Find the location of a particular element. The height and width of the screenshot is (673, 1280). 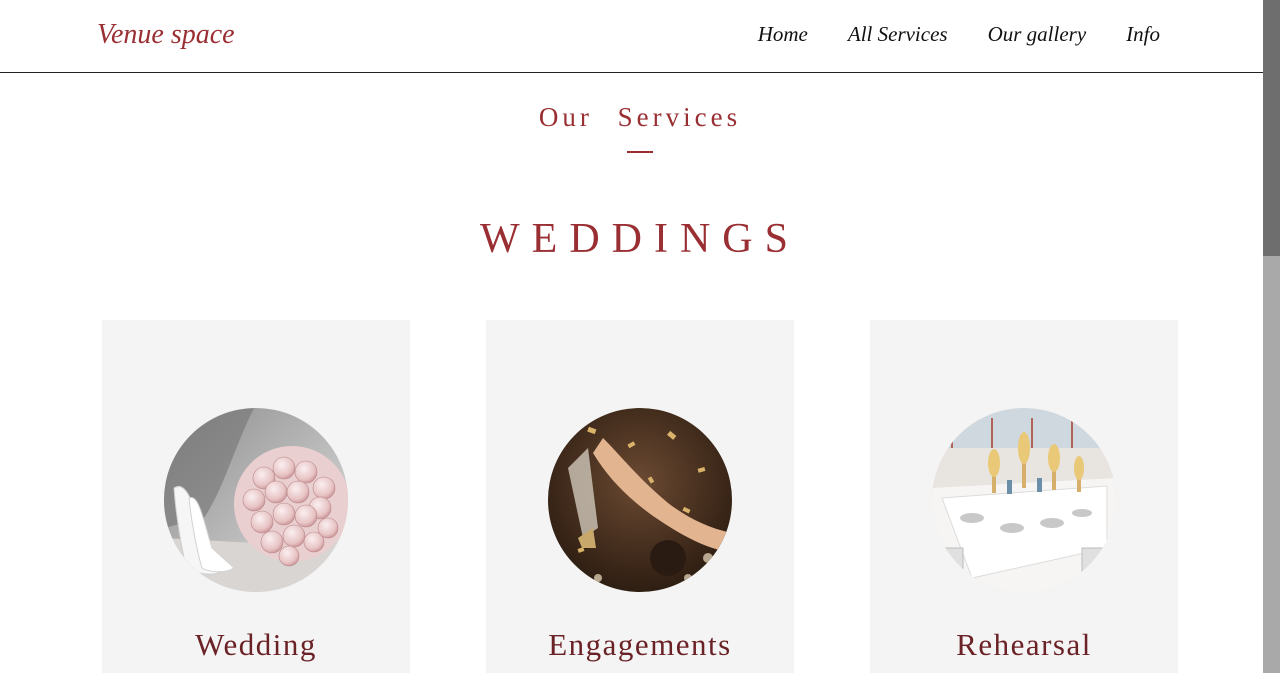

card-image-engagements is located at coordinates (640, 500).